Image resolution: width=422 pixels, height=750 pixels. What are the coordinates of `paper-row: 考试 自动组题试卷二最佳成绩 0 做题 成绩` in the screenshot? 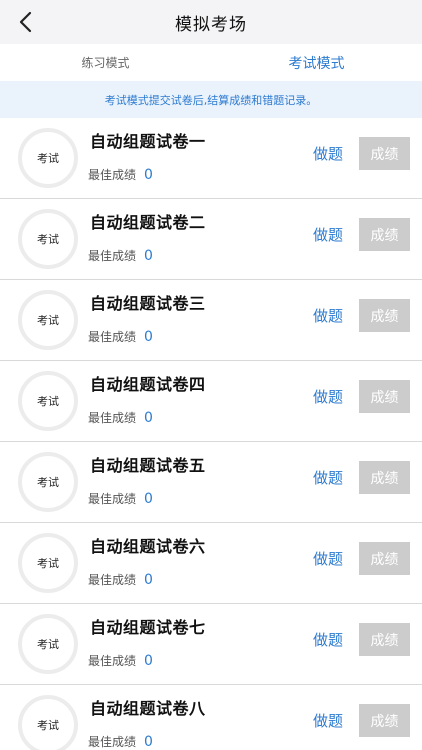 It's located at (211, 239).